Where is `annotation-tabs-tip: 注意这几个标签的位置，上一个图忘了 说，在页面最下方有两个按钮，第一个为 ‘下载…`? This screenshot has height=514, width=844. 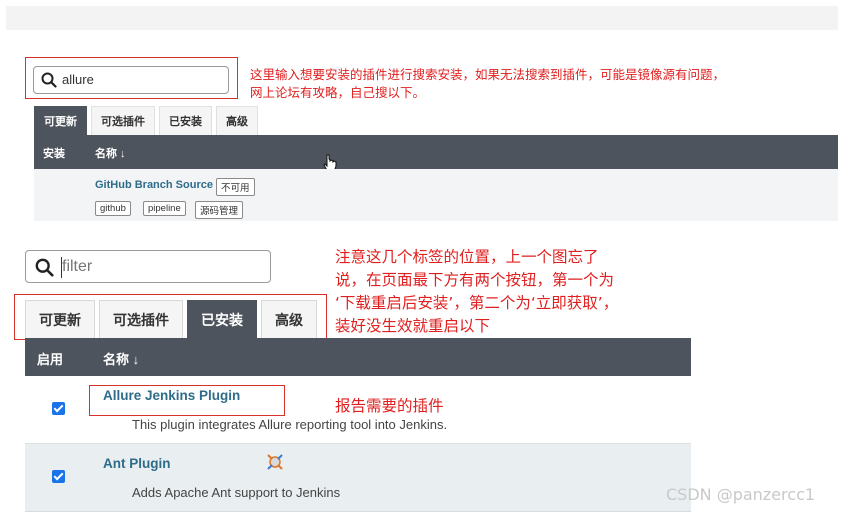
annotation-tabs-tip: 注意这几个标签的位置，上一个图忘了 说，在页面最下方有两个按钮，第一个为 ‘下载… is located at coordinates (477, 291).